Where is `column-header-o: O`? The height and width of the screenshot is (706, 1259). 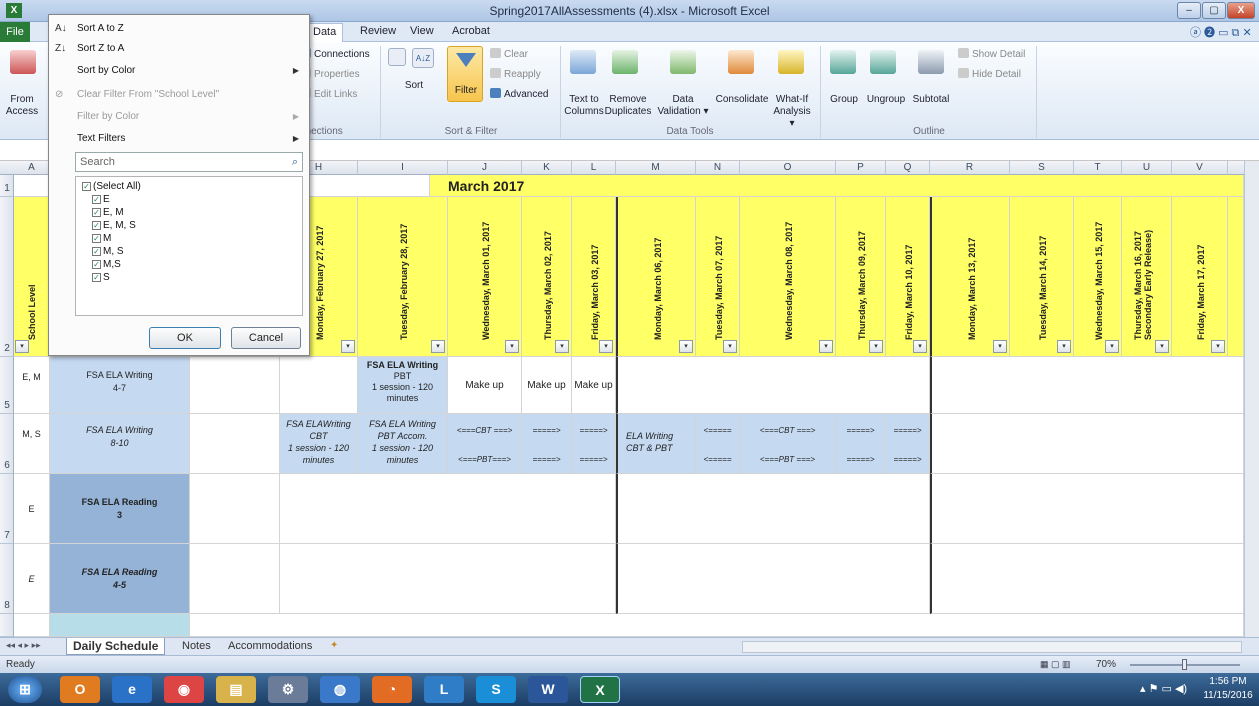 column-header-o: O is located at coordinates (788, 168).